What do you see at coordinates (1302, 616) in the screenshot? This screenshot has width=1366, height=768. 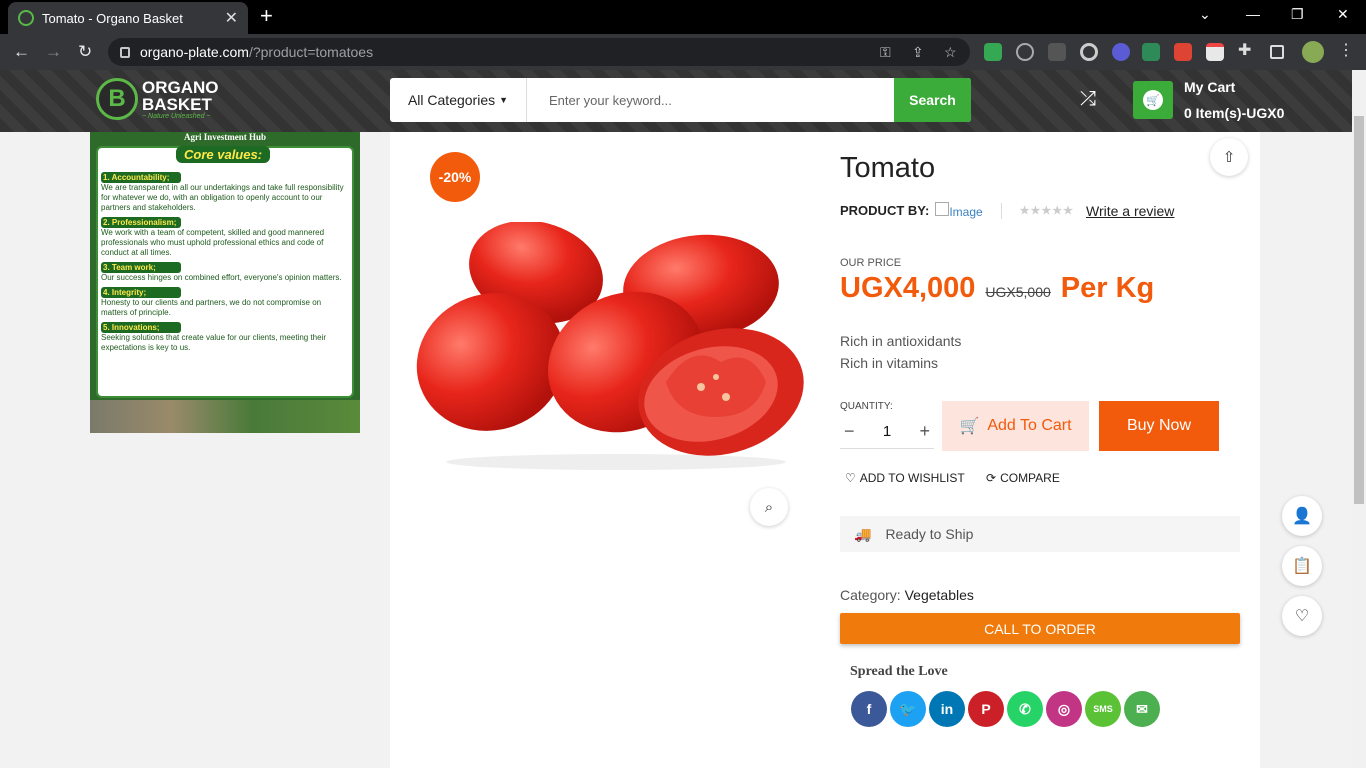 I see `wishlist-heart-icon: ♡` at bounding box center [1302, 616].